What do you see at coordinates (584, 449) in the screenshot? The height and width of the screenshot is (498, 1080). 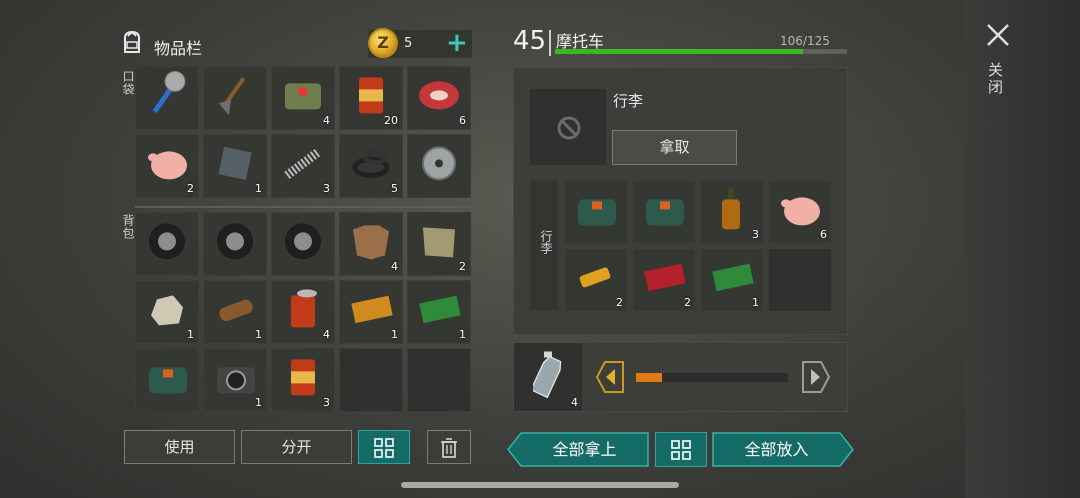 I see `take-all-button: 全部拿上` at bounding box center [584, 449].